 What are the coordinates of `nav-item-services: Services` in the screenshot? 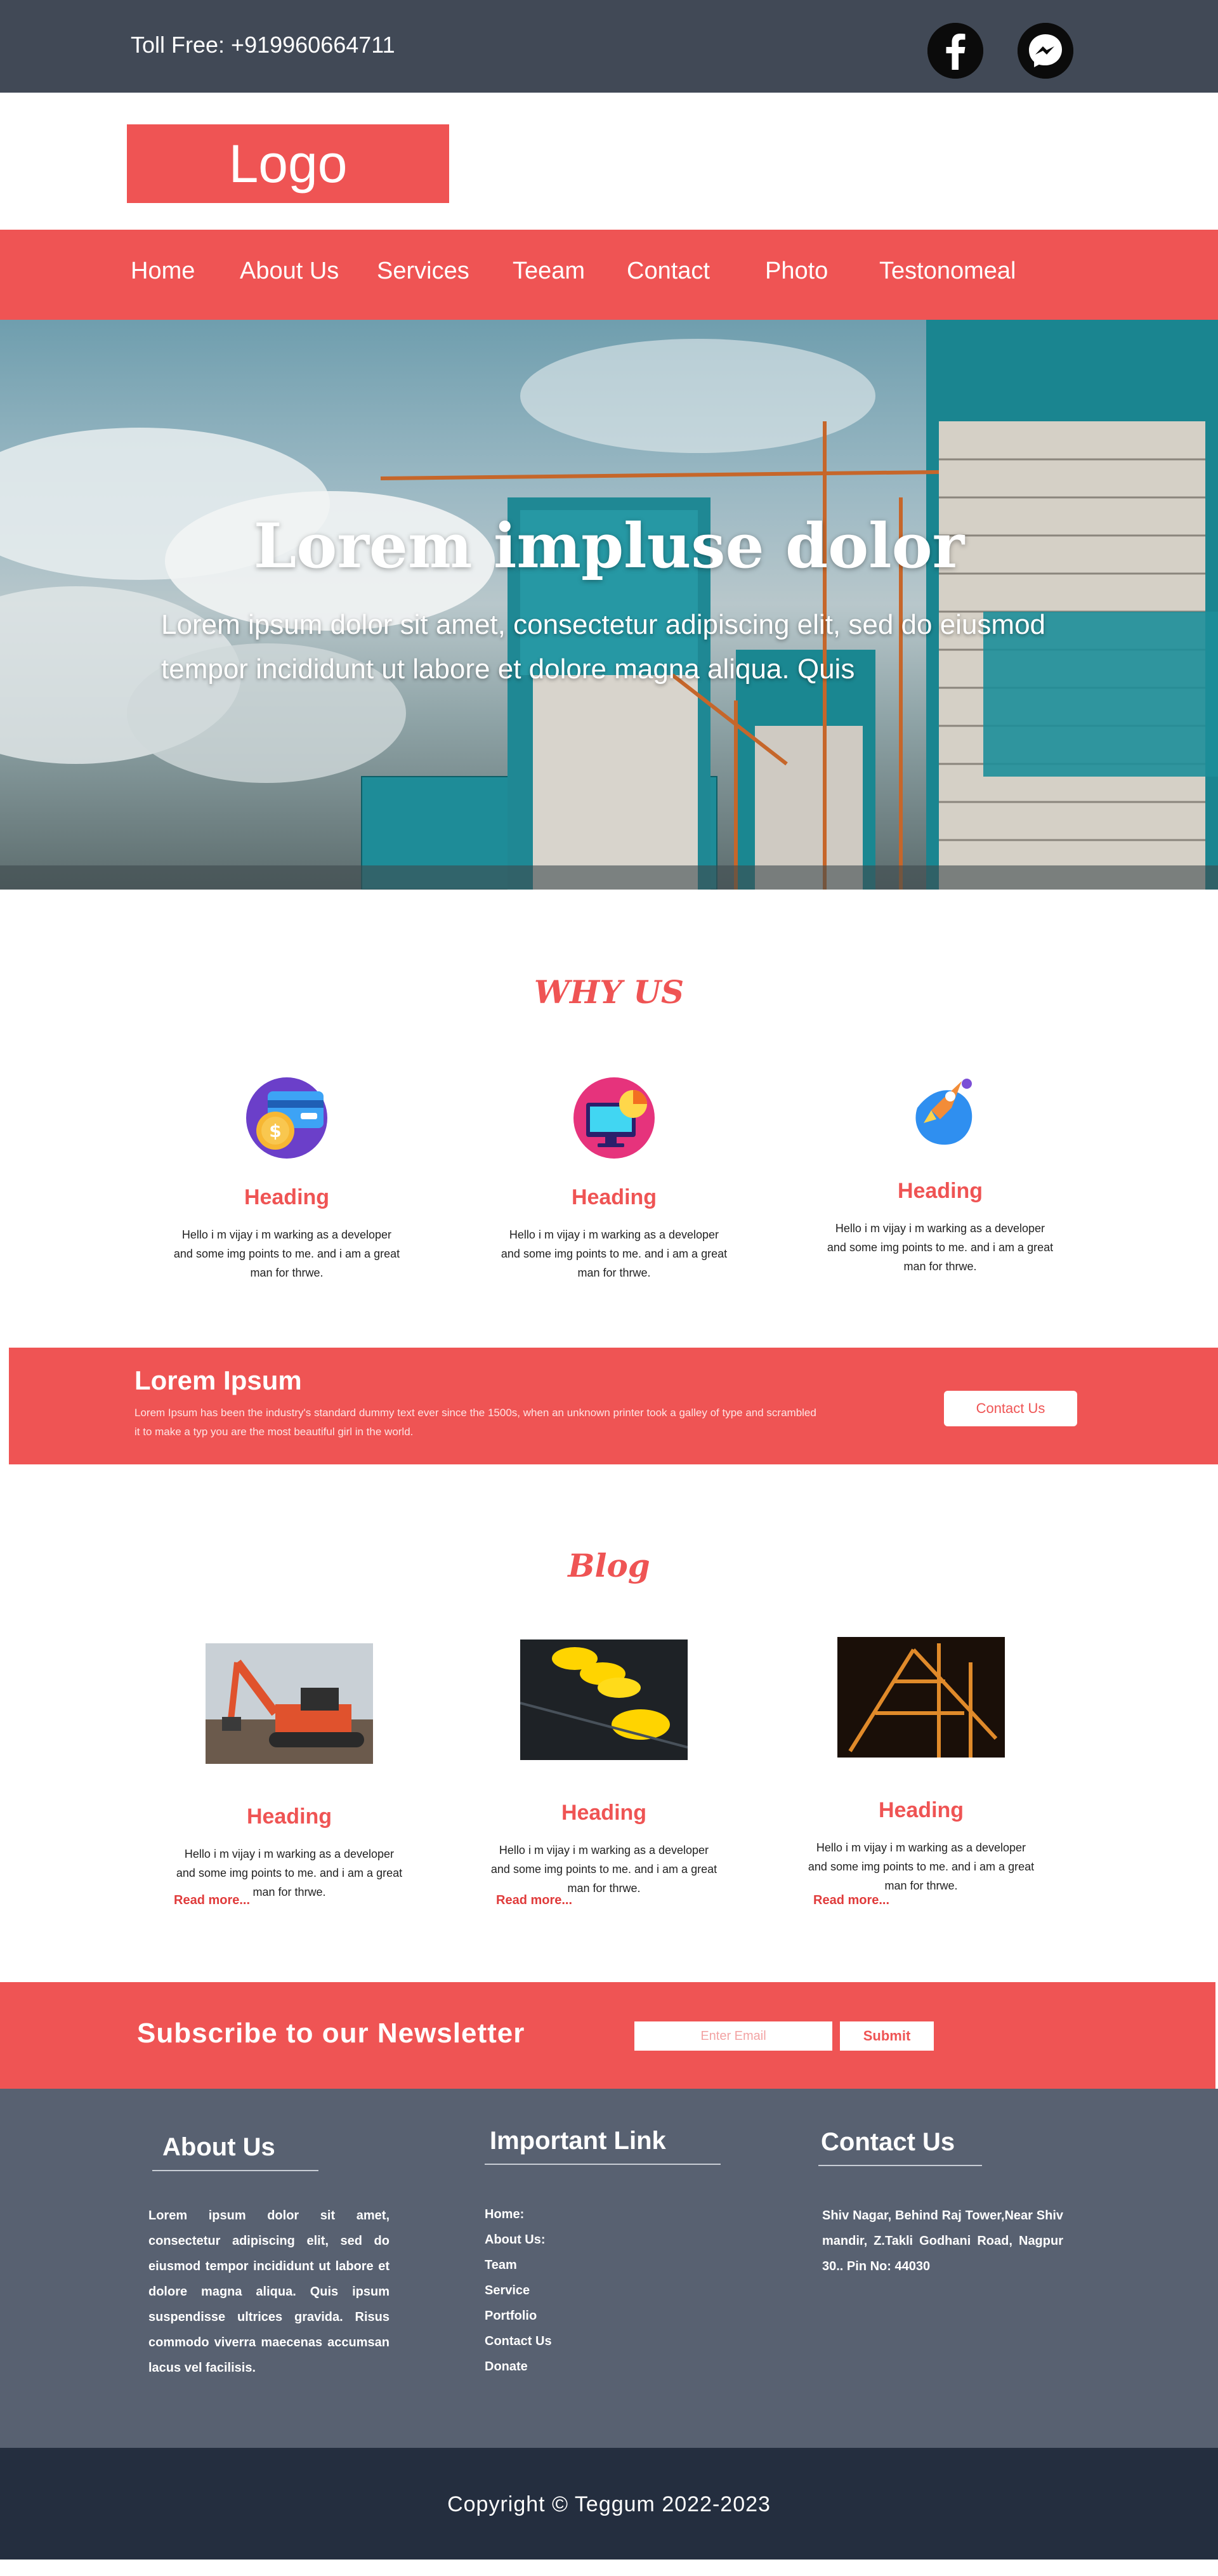 It's located at (423, 271).